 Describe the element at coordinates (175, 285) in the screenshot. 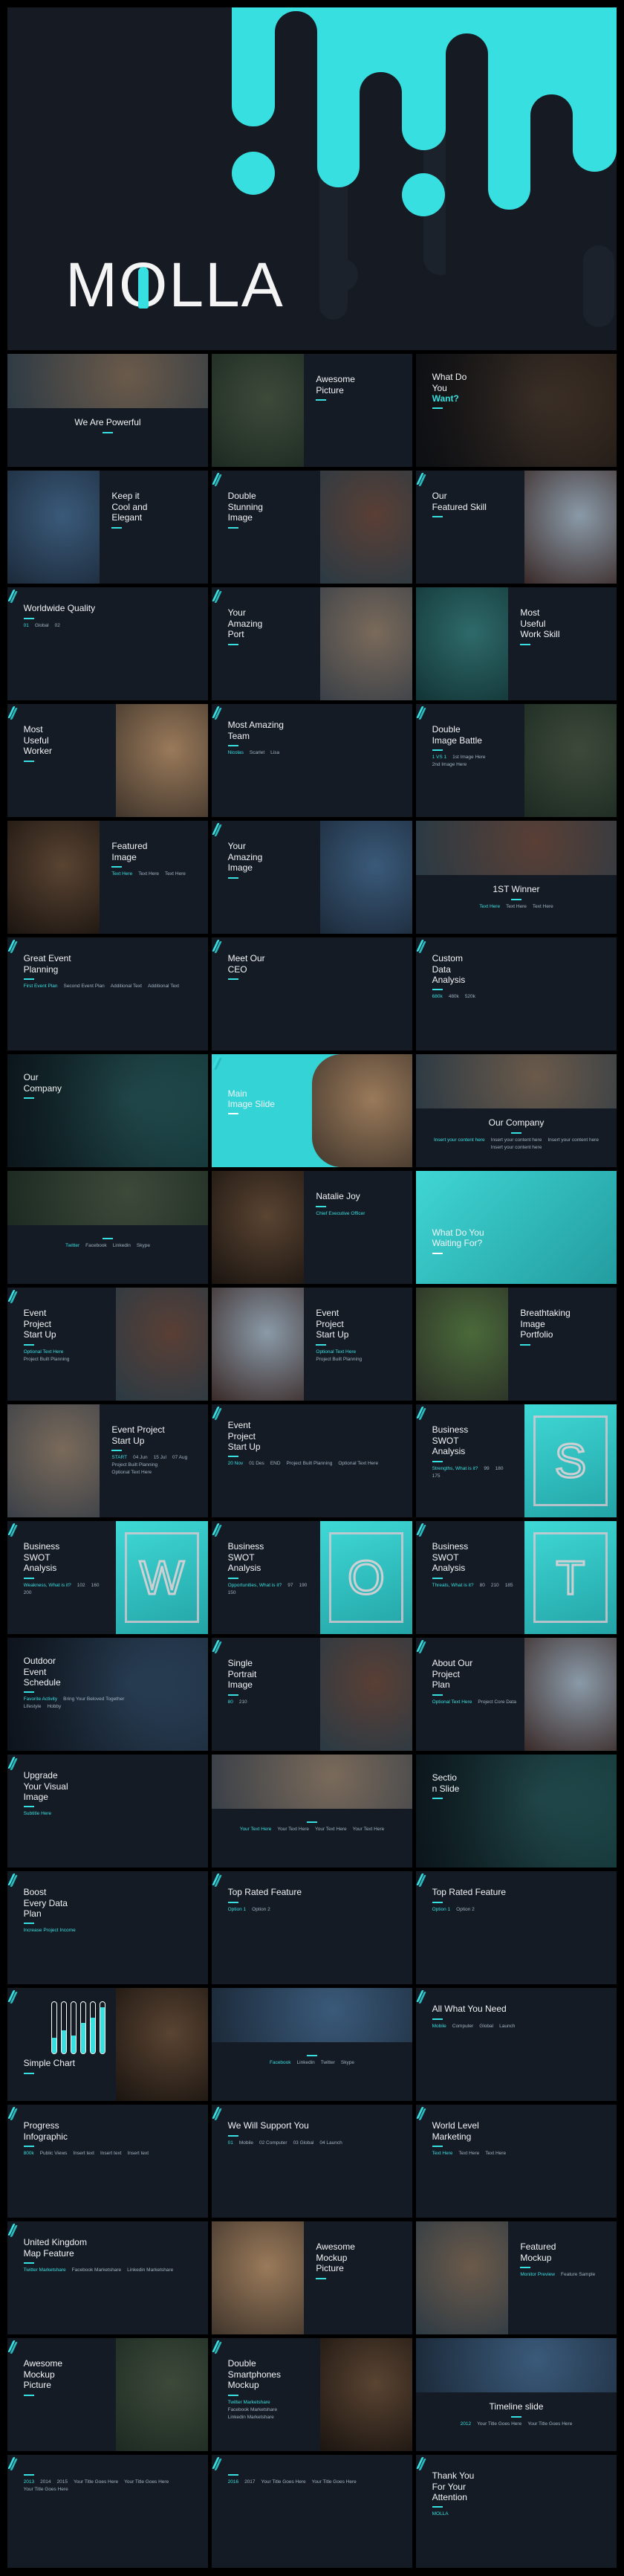

I see `molla-logo: MOLLA` at that location.